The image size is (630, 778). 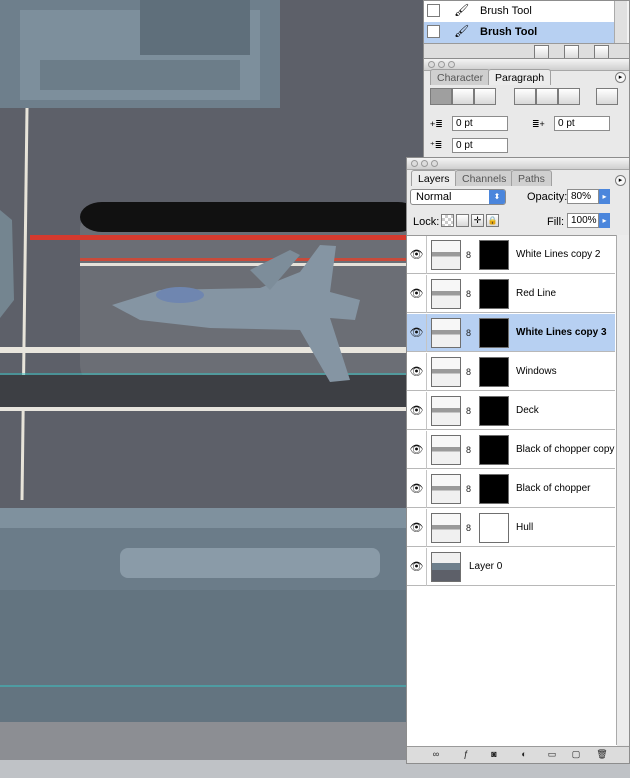 What do you see at coordinates (458, 197) in the screenshot?
I see `blend-mode-select: Normal ⬍` at bounding box center [458, 197].